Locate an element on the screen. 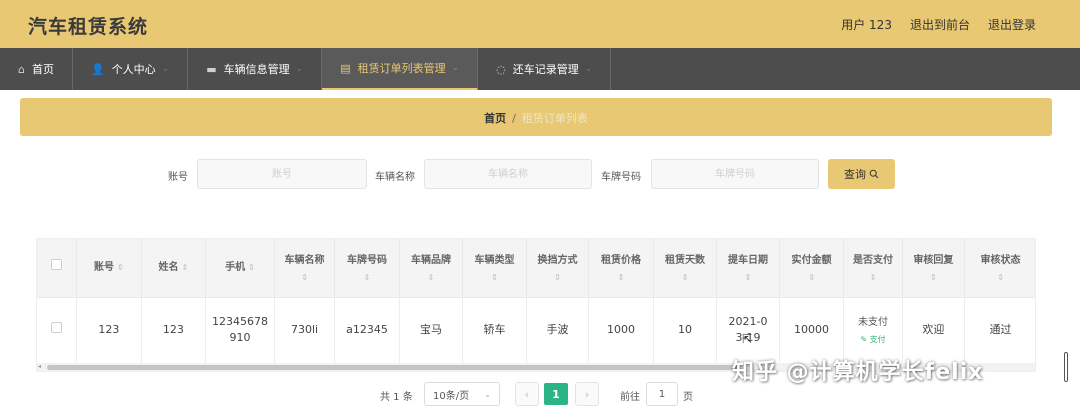  row-checkbox-cell is located at coordinates (57, 330).